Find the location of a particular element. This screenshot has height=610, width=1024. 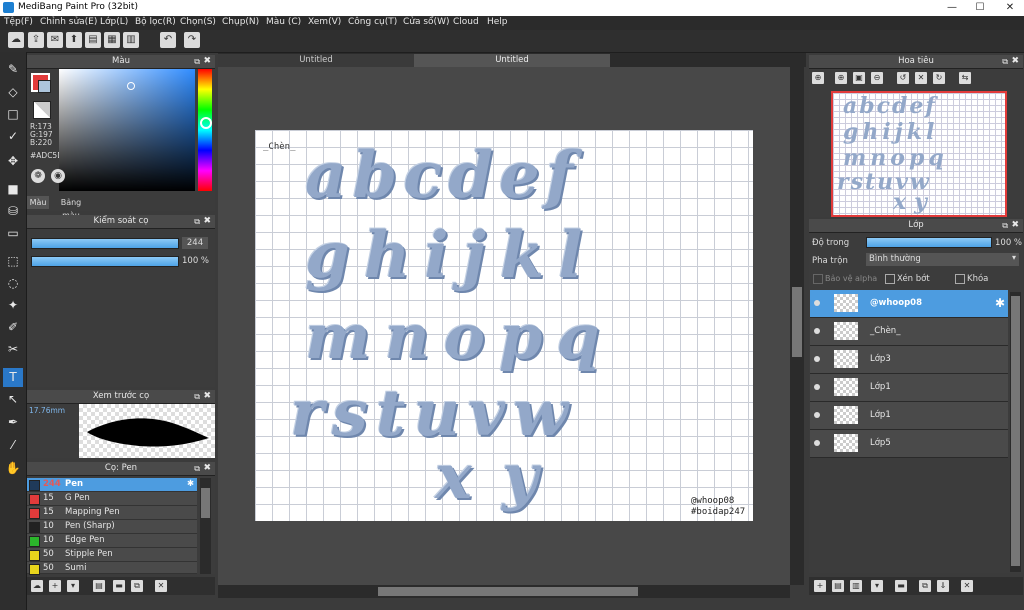

hand-tool-icon: ✋ is located at coordinates (13, 468).